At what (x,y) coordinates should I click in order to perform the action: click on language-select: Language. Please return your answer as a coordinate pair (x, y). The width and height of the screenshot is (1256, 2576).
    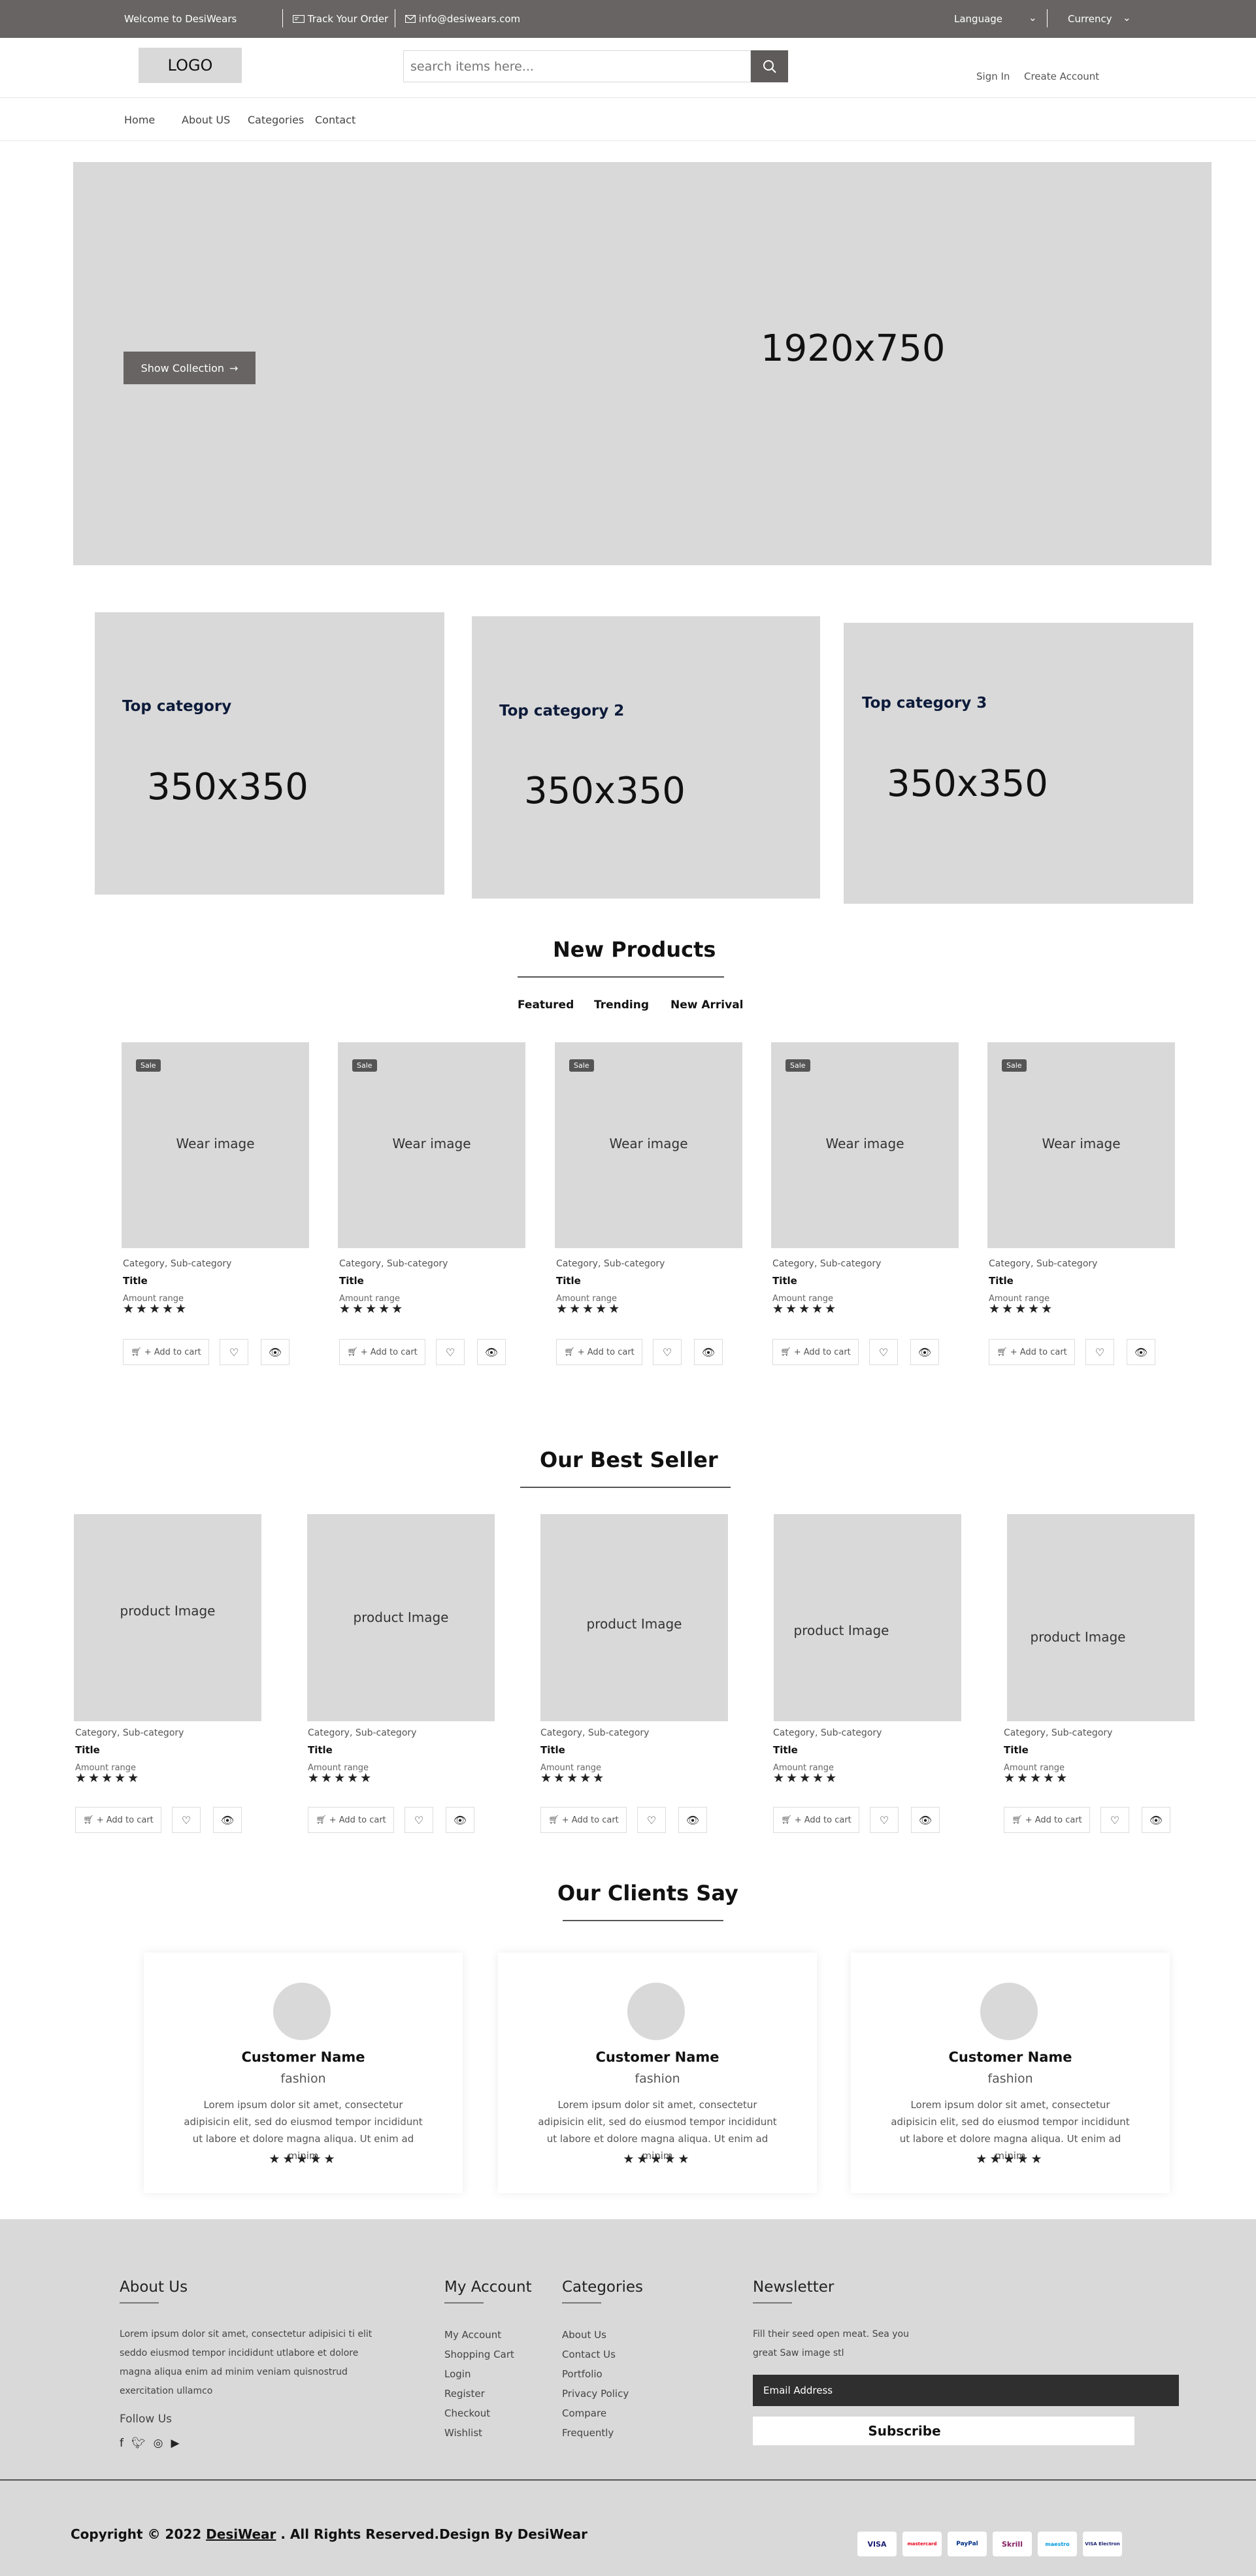
    Looking at the image, I should click on (978, 19).